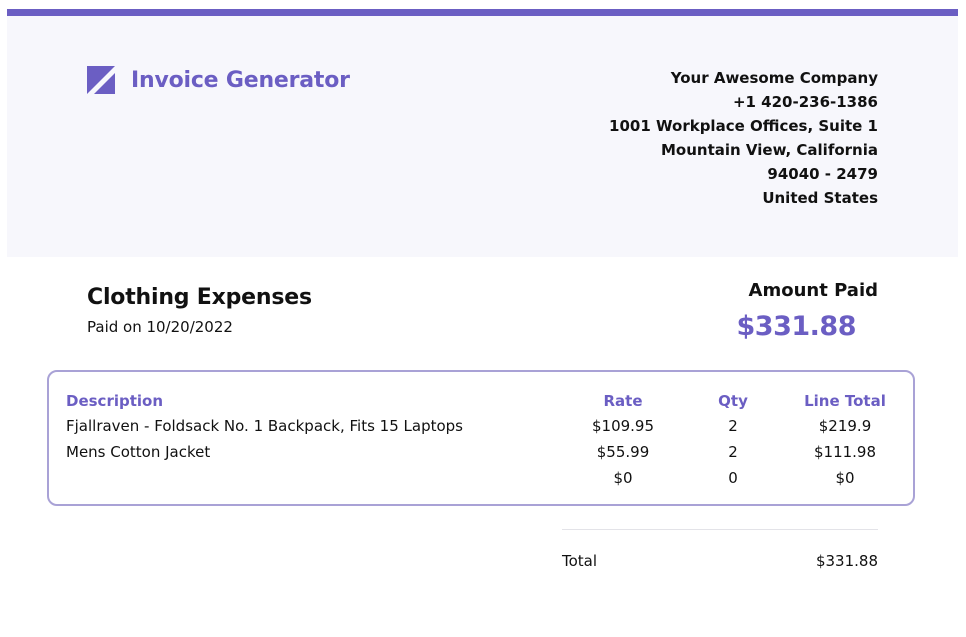 The width and height of the screenshot is (966, 637). What do you see at coordinates (482, 12) in the screenshot?
I see `accent-top-bar` at bounding box center [482, 12].